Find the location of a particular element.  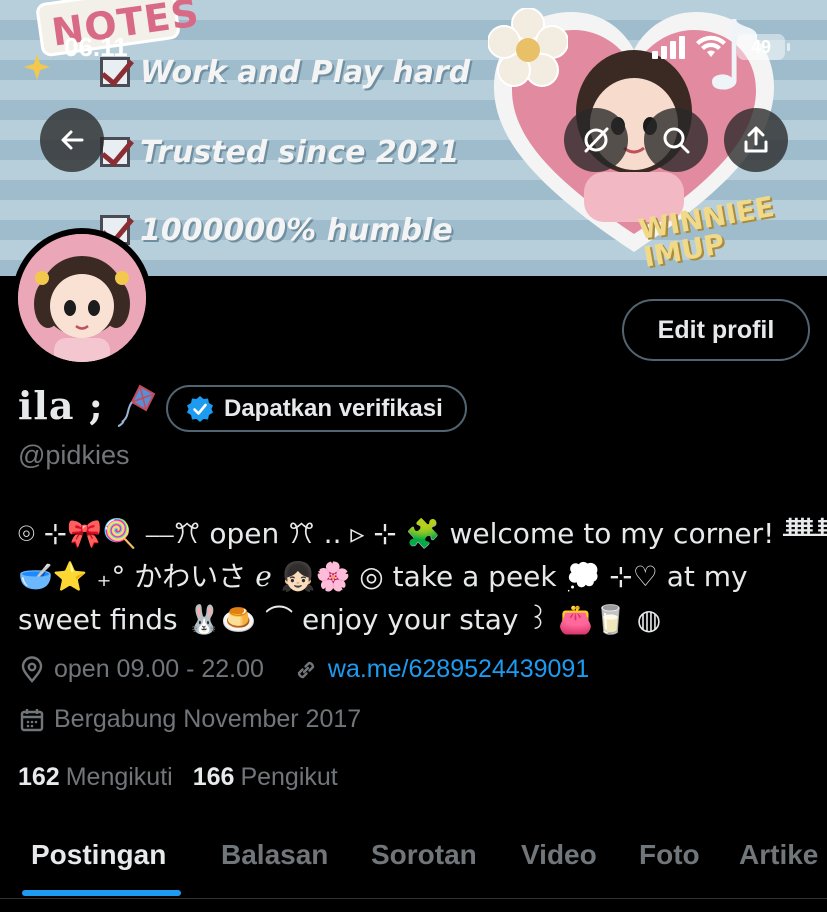

following-link: 162 Mengikuti is located at coordinates (95, 777).